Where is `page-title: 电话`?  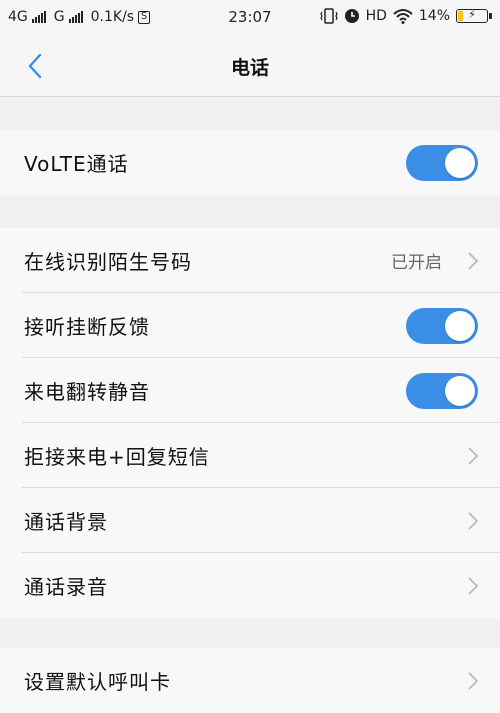 page-title: 电话 is located at coordinates (249, 68).